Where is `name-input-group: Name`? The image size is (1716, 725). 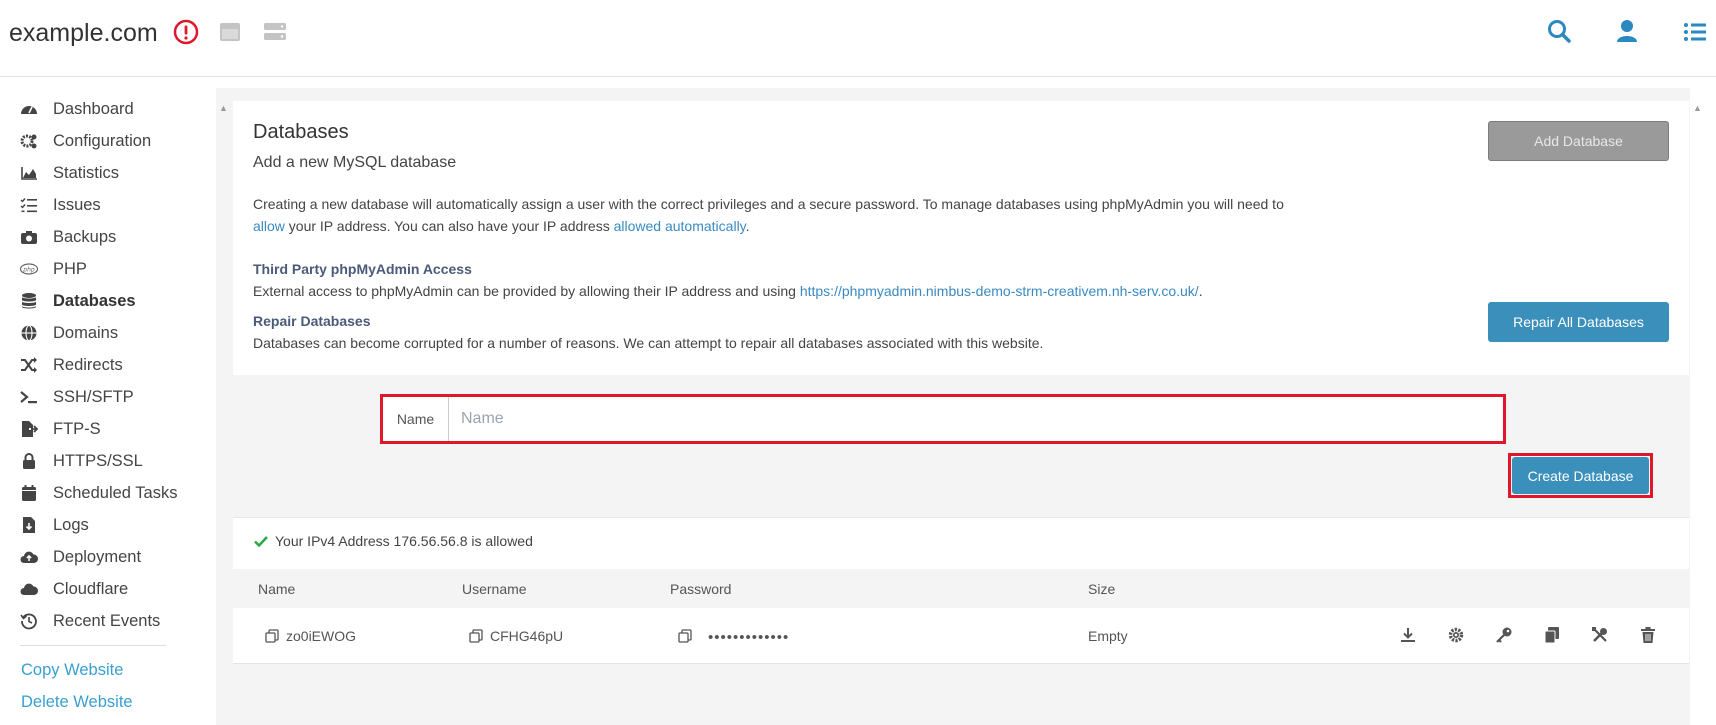
name-input-group: Name is located at coordinates (943, 419).